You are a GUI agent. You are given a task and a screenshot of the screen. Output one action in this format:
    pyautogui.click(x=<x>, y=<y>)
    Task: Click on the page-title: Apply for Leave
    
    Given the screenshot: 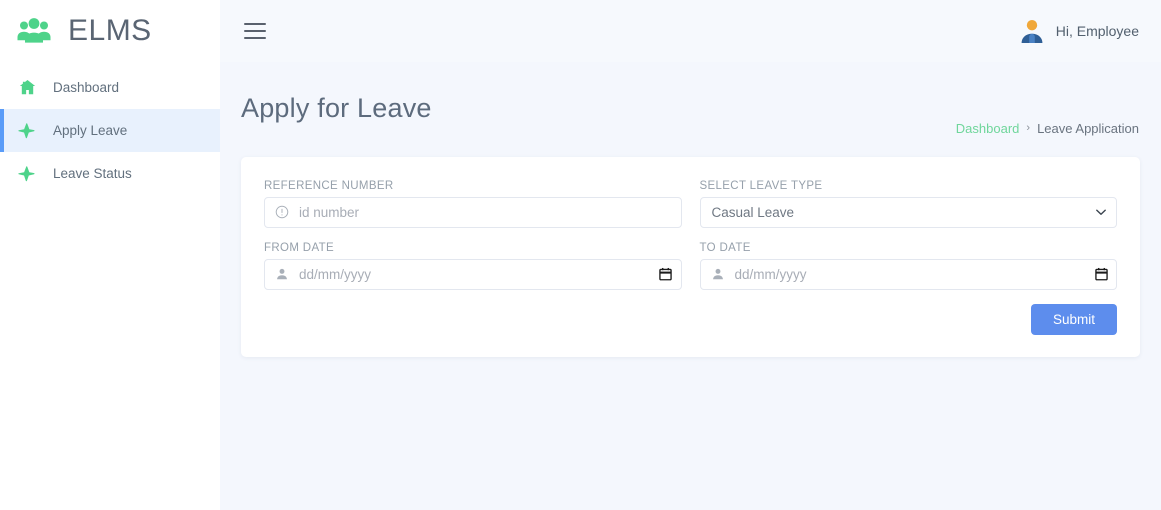 What is the action you would take?
    pyautogui.click(x=336, y=108)
    